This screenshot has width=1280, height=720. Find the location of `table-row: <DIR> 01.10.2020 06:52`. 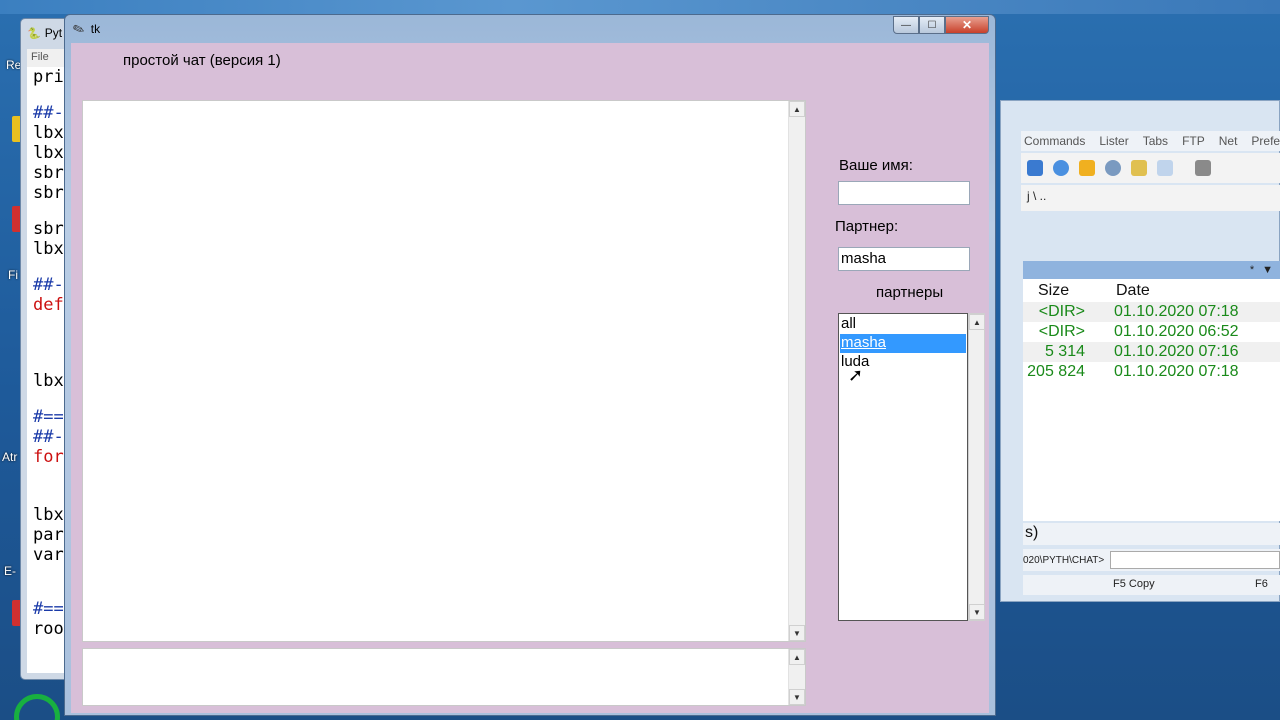

table-row: <DIR> 01.10.2020 06:52 is located at coordinates (1151, 332).